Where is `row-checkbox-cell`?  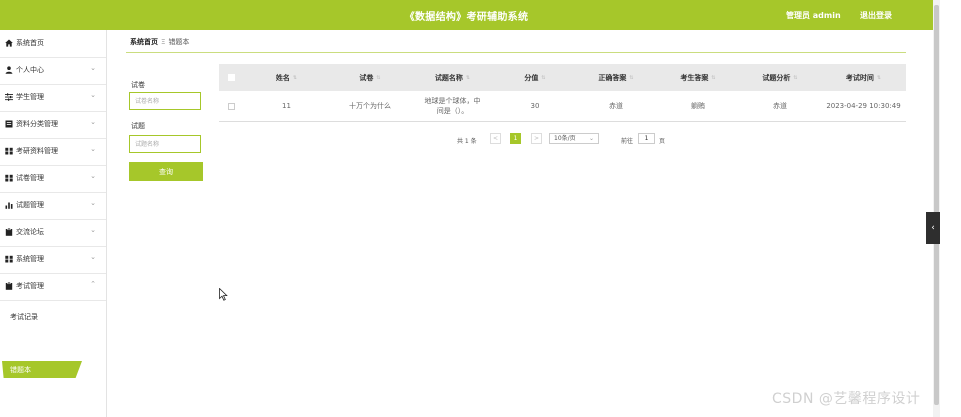 row-checkbox-cell is located at coordinates (231, 106).